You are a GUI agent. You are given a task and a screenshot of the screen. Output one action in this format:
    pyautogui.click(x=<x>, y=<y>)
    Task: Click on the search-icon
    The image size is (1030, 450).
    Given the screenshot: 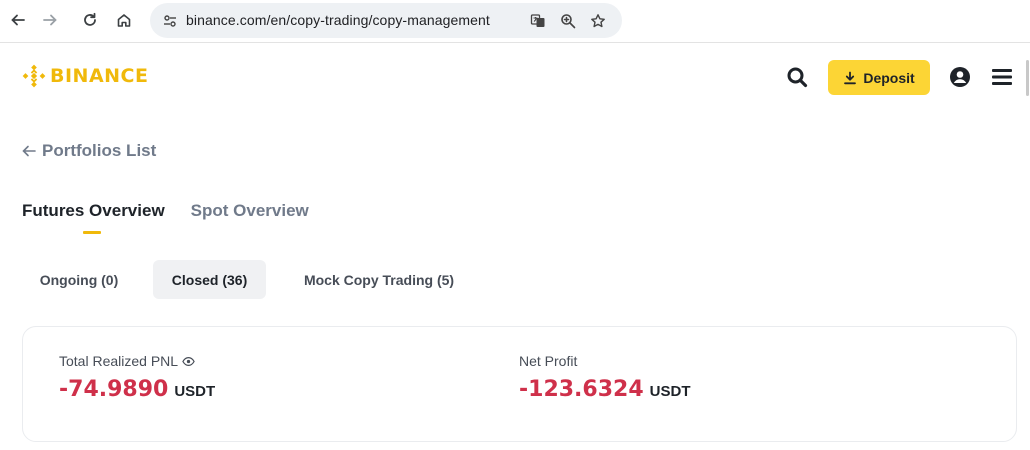 What is the action you would take?
    pyautogui.click(x=797, y=77)
    